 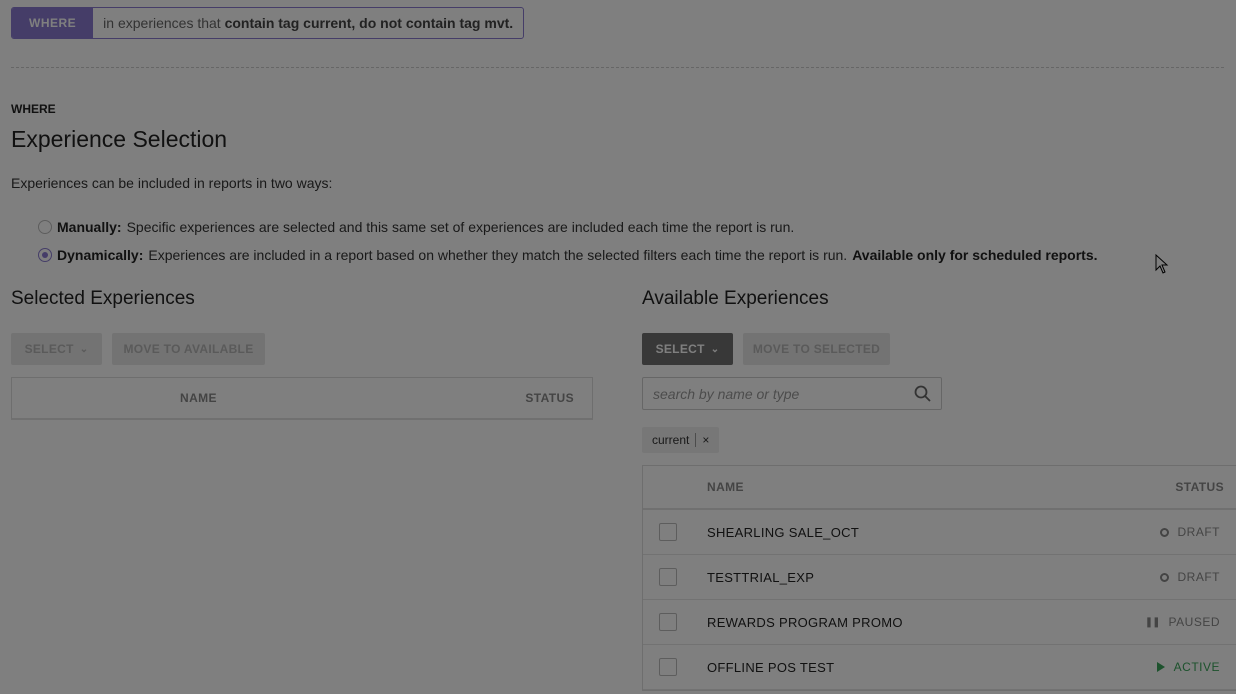 What do you see at coordinates (1152, 622) in the screenshot?
I see `pause-icon: ❚❚` at bounding box center [1152, 622].